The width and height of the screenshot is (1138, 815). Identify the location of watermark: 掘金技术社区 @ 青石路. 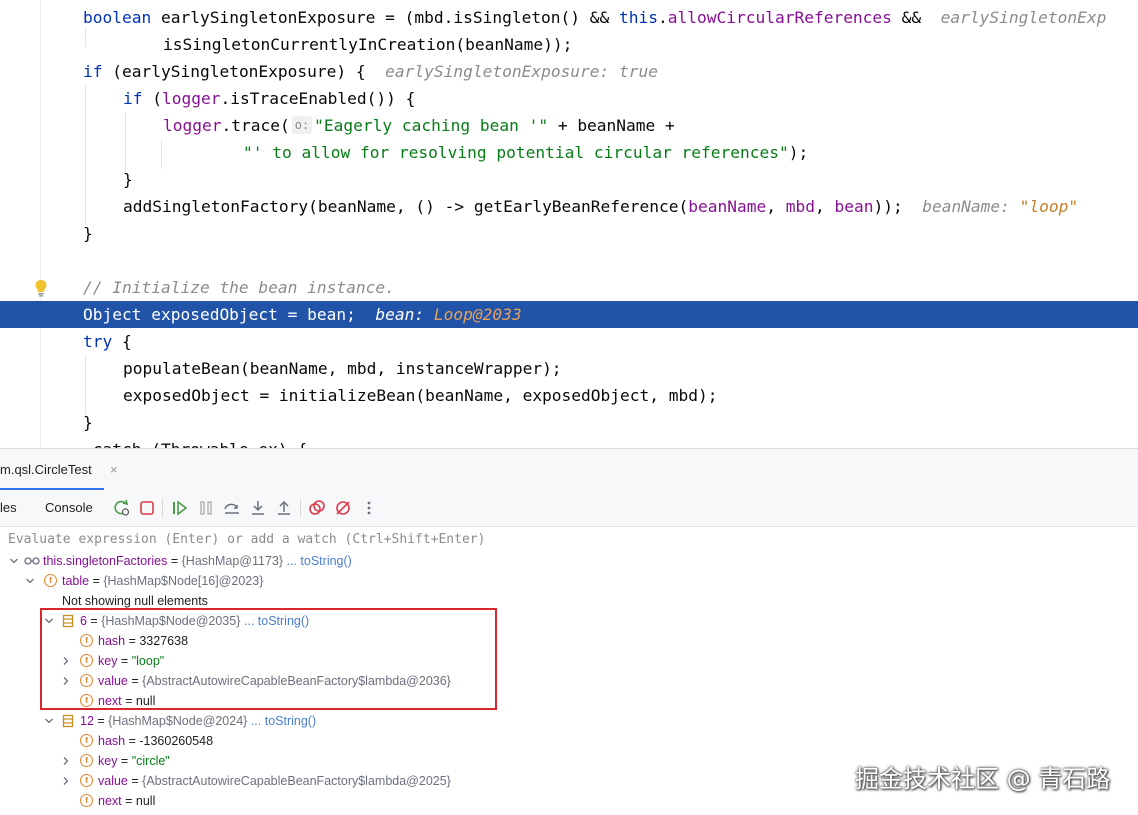
(983, 779).